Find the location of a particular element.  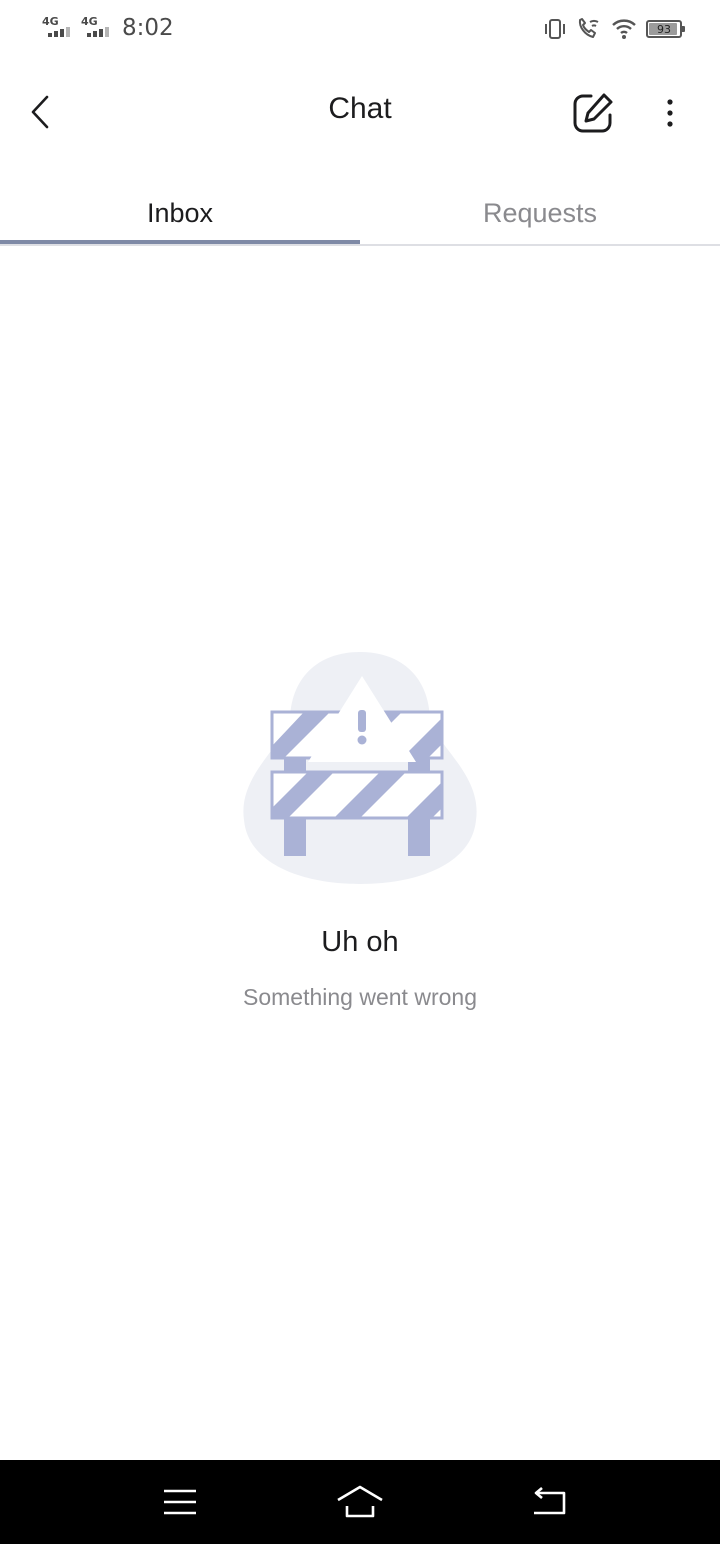

back-icon is located at coordinates (550, 1501).